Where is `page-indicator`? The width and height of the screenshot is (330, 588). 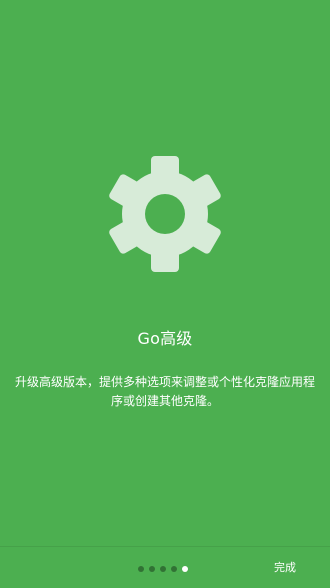
page-indicator is located at coordinates (163, 569).